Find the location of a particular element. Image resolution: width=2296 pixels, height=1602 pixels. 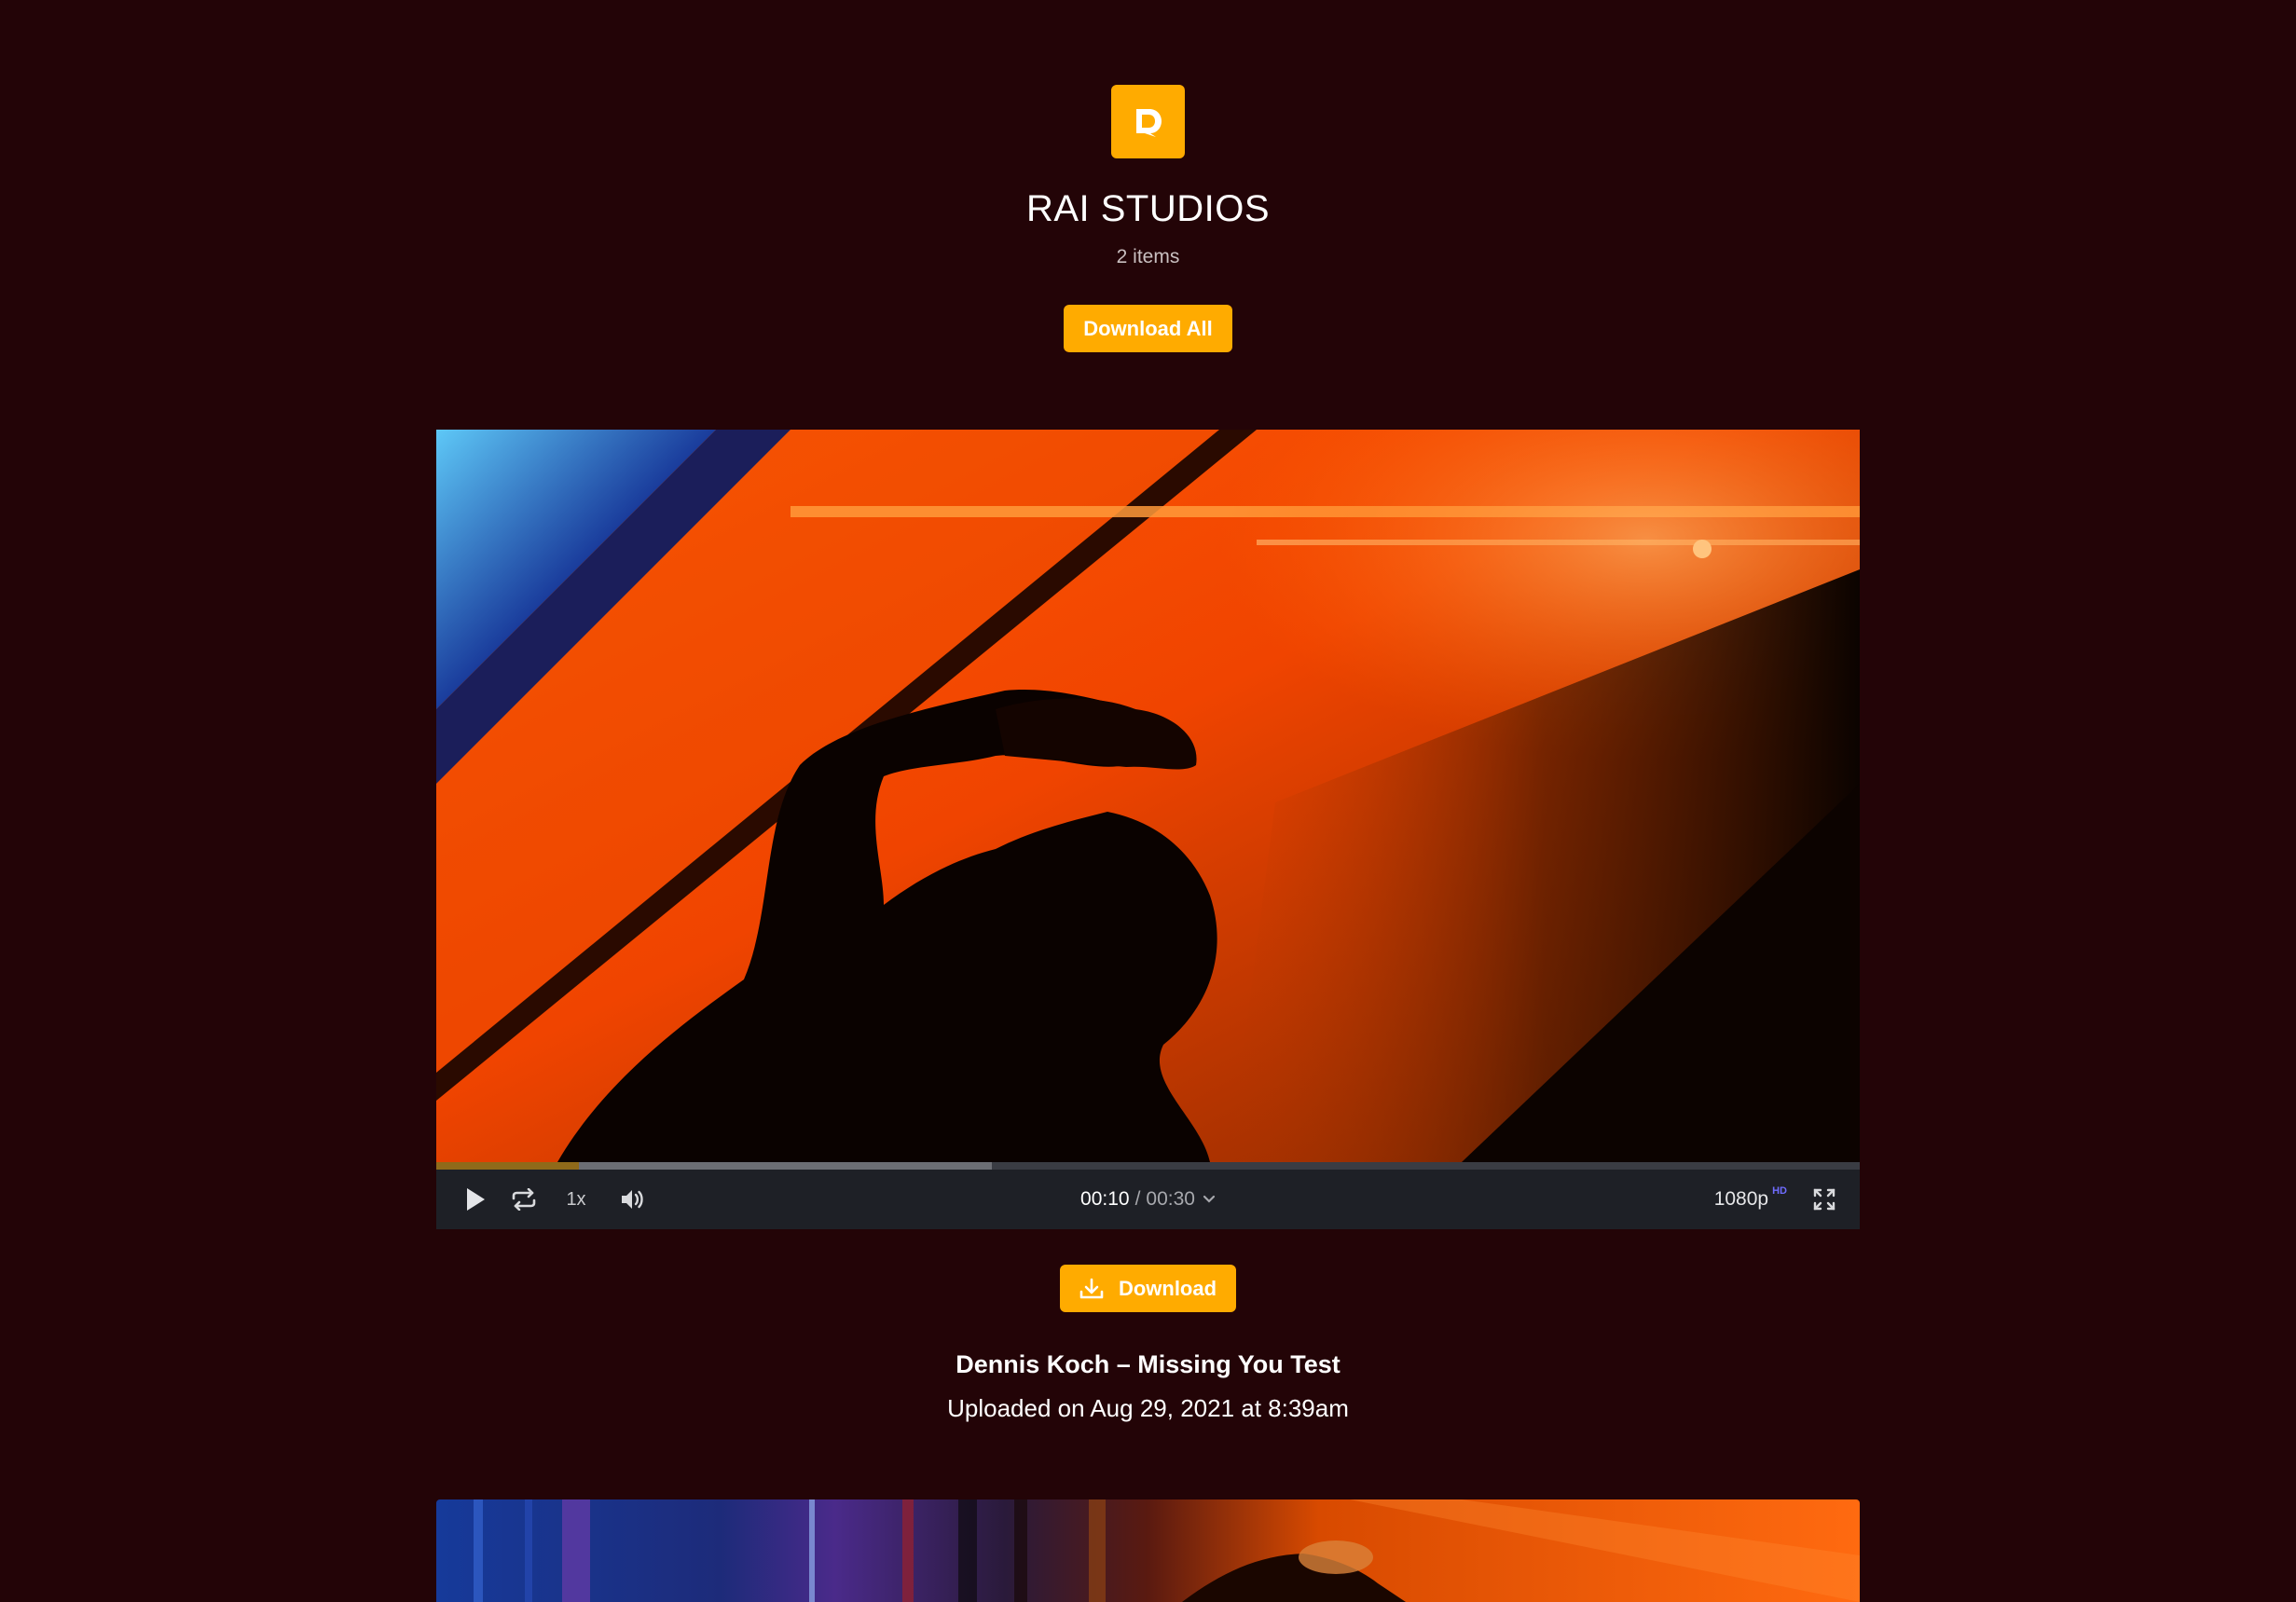

progress-played is located at coordinates (508, 1166).